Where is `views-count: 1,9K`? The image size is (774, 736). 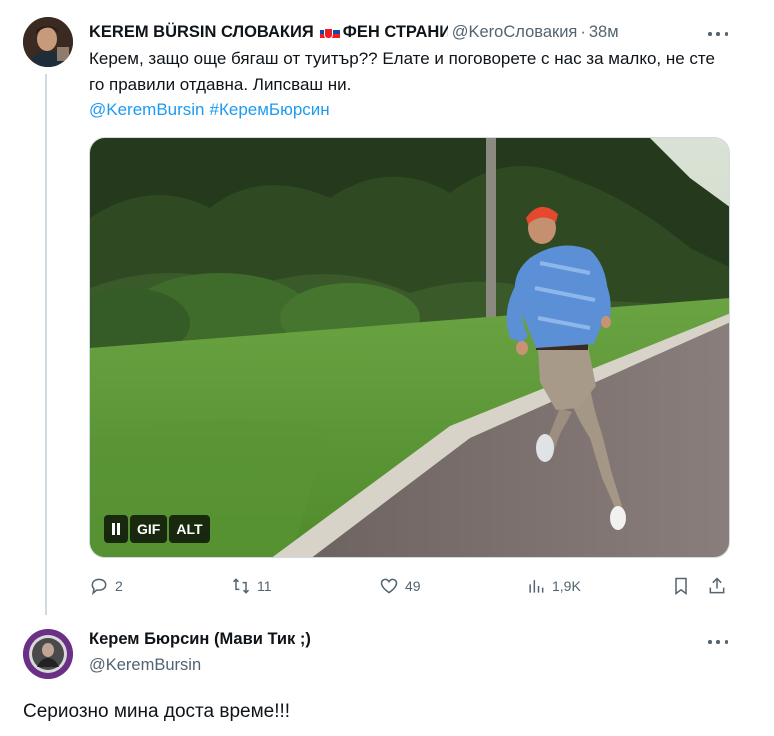 views-count: 1,9K is located at coordinates (566, 586).